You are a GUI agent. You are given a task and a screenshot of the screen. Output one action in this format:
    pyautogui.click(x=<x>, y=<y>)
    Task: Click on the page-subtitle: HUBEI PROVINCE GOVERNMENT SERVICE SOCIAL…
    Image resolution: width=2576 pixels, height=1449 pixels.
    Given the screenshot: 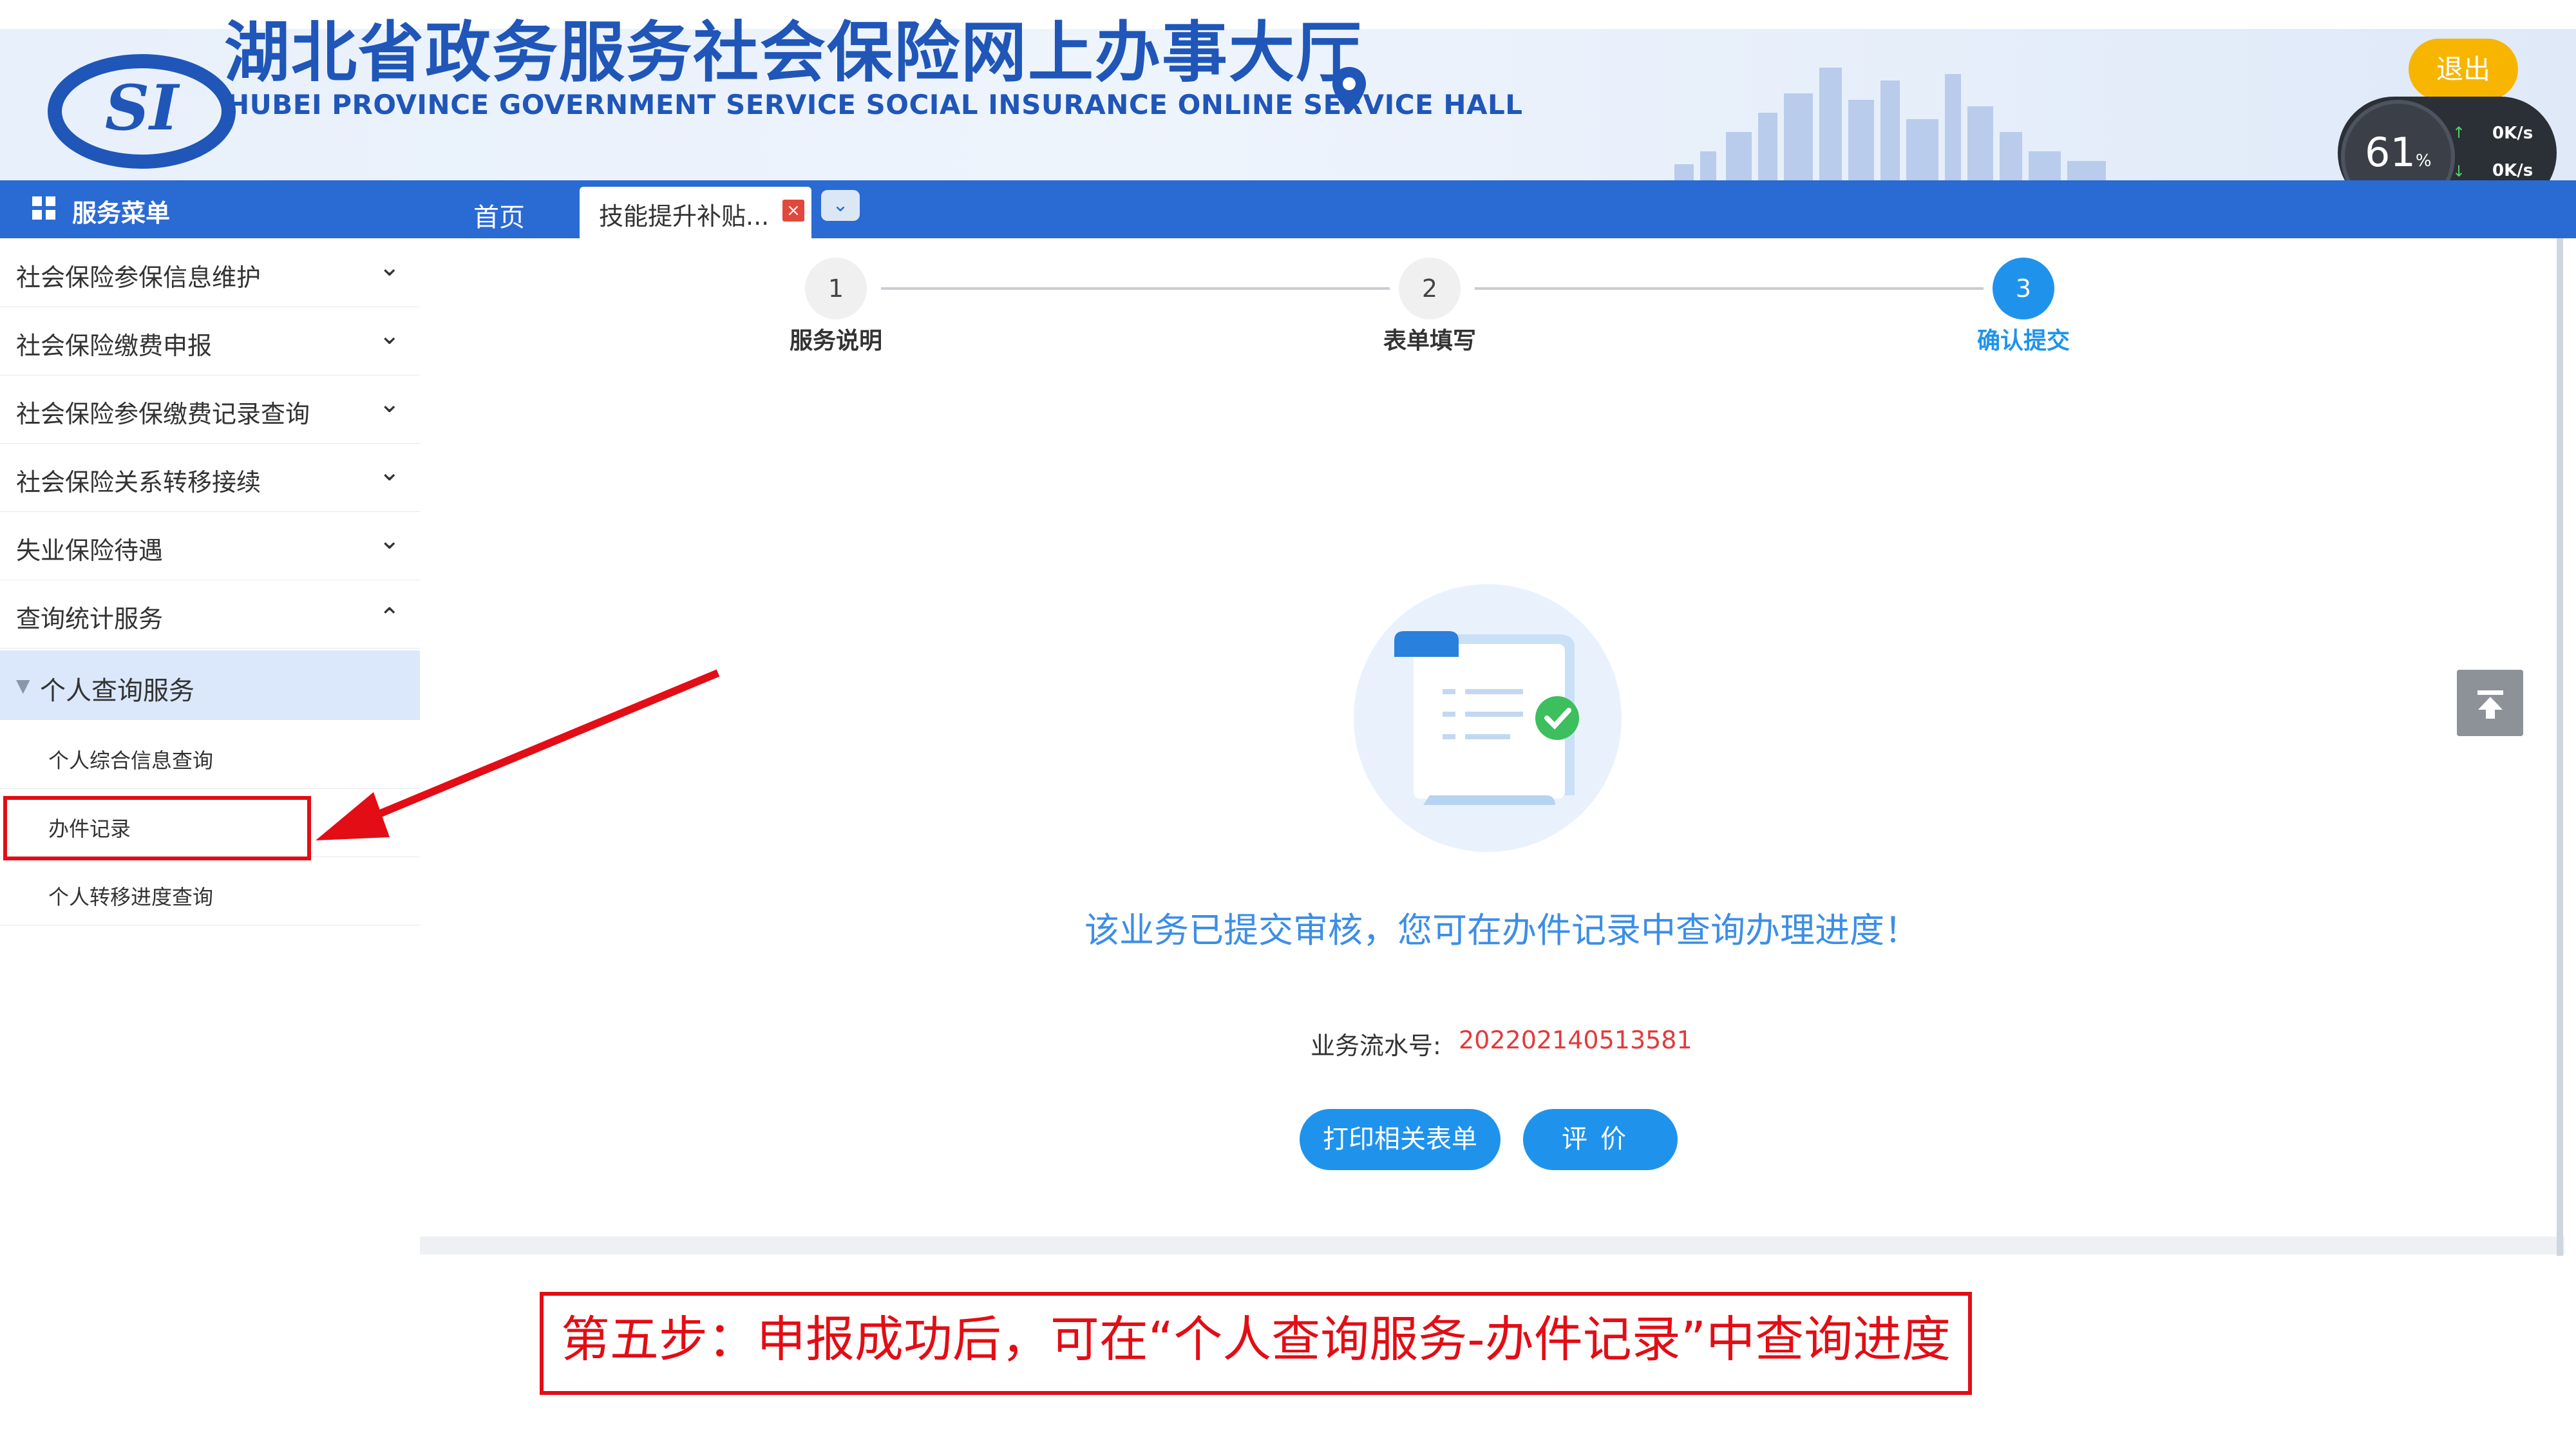 What is the action you would take?
    pyautogui.click(x=875, y=104)
    